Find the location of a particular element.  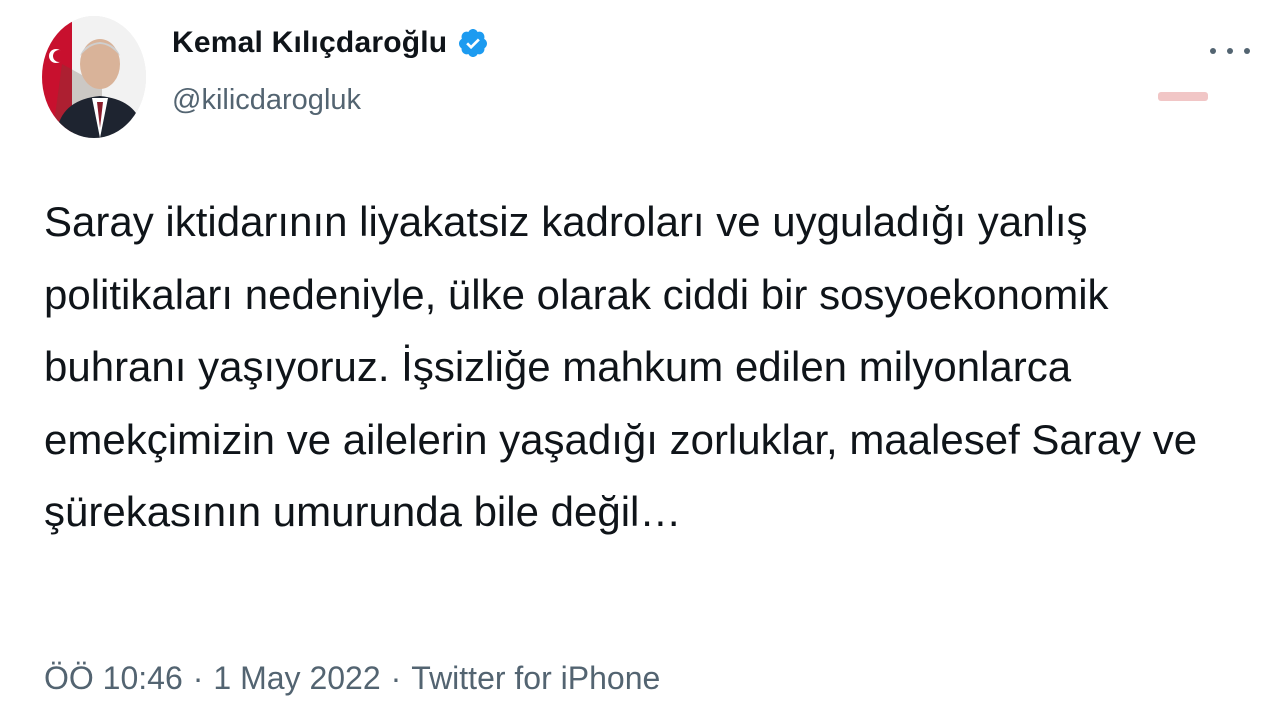

more-options-icon is located at coordinates (1230, 51).